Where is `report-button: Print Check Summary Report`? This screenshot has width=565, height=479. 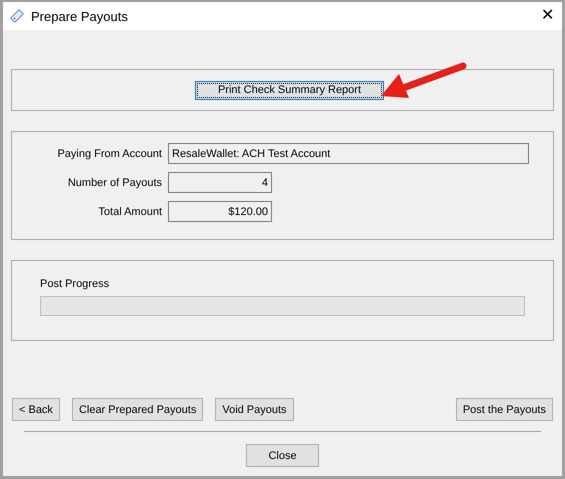 report-button: Print Check Summary Report is located at coordinates (289, 90).